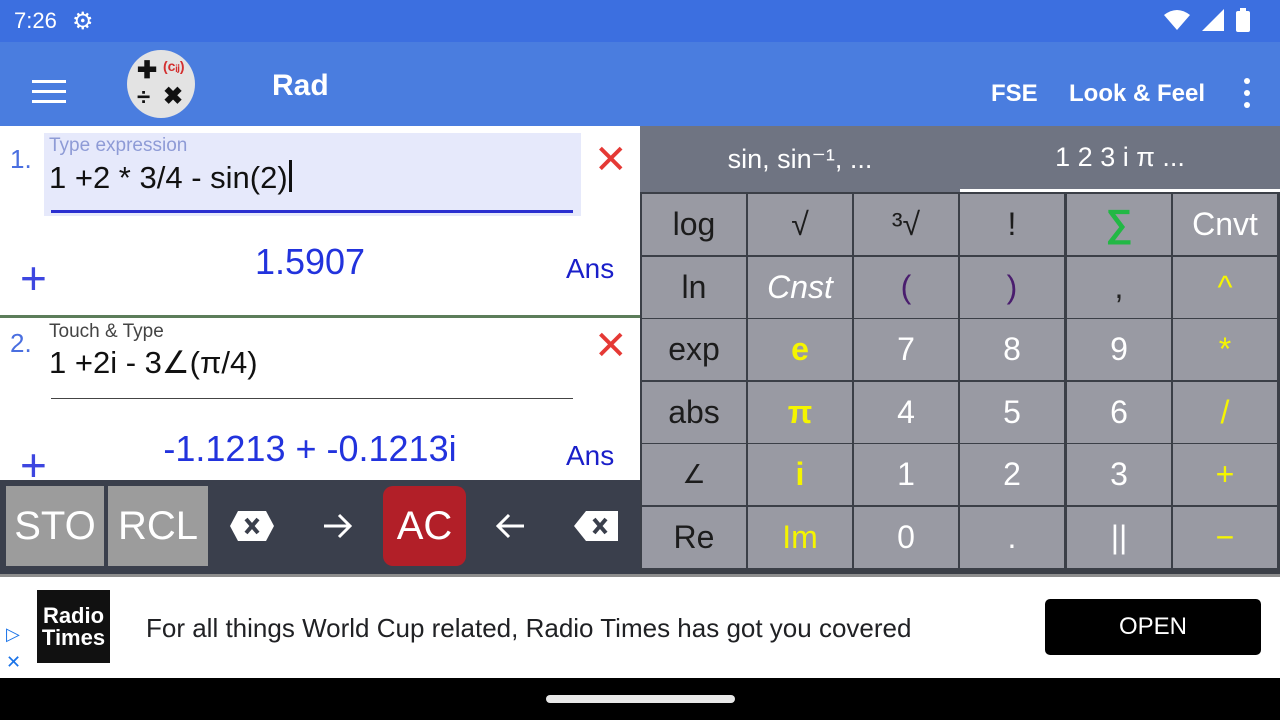  I want to click on rcl-button: RCL, so click(158, 526).